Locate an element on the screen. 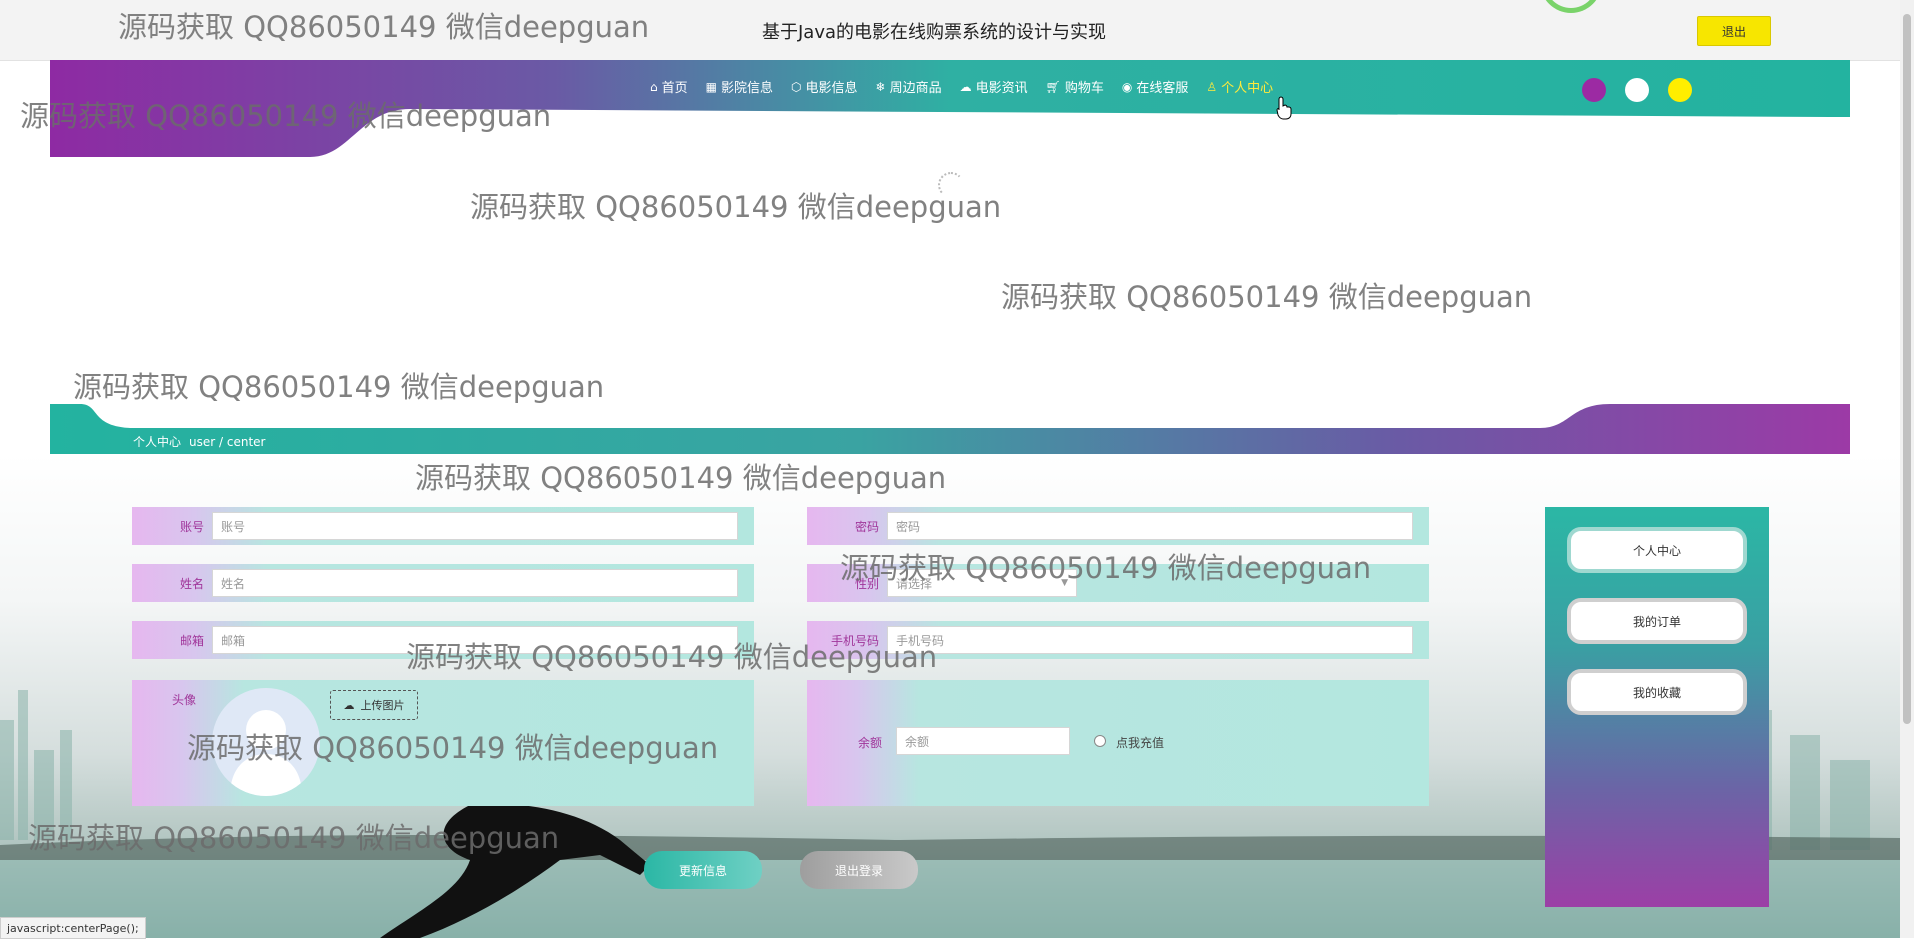  account-row: 账号 账号 is located at coordinates (443, 526).